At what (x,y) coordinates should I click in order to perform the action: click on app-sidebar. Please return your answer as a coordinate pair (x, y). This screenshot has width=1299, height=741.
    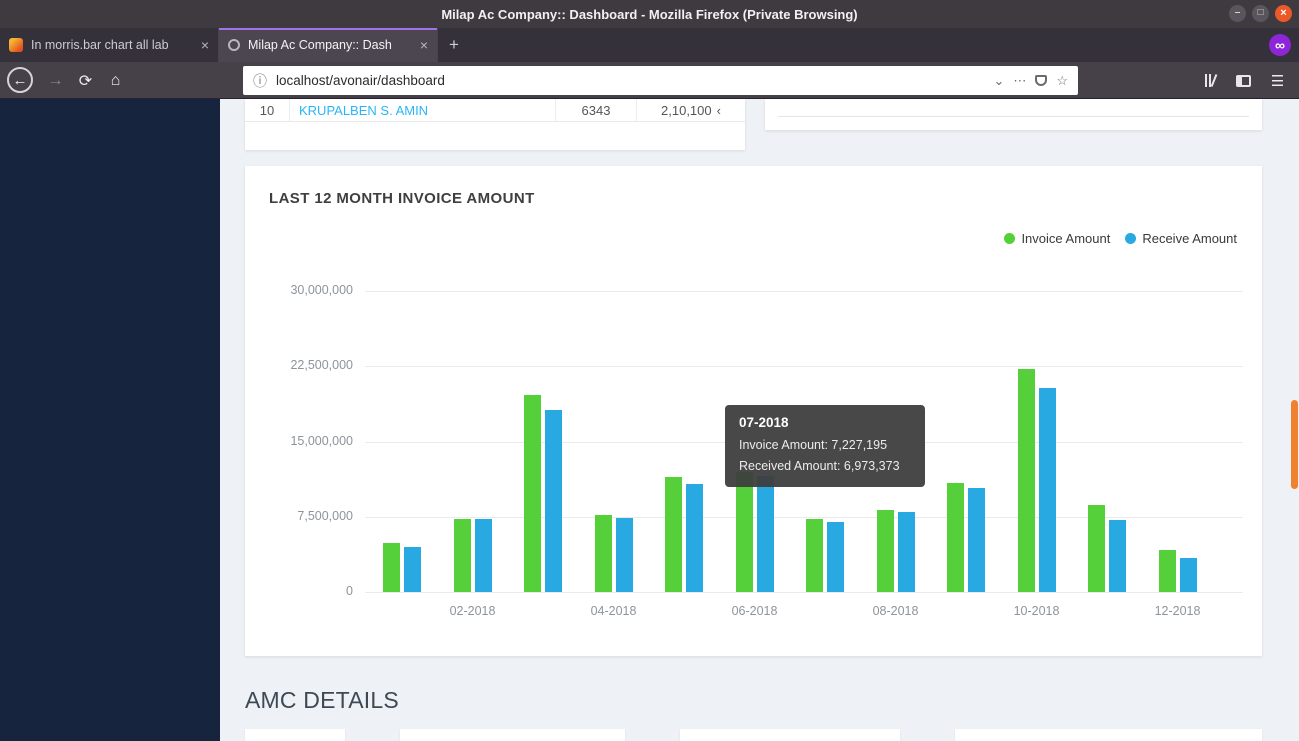
    Looking at the image, I should click on (110, 420).